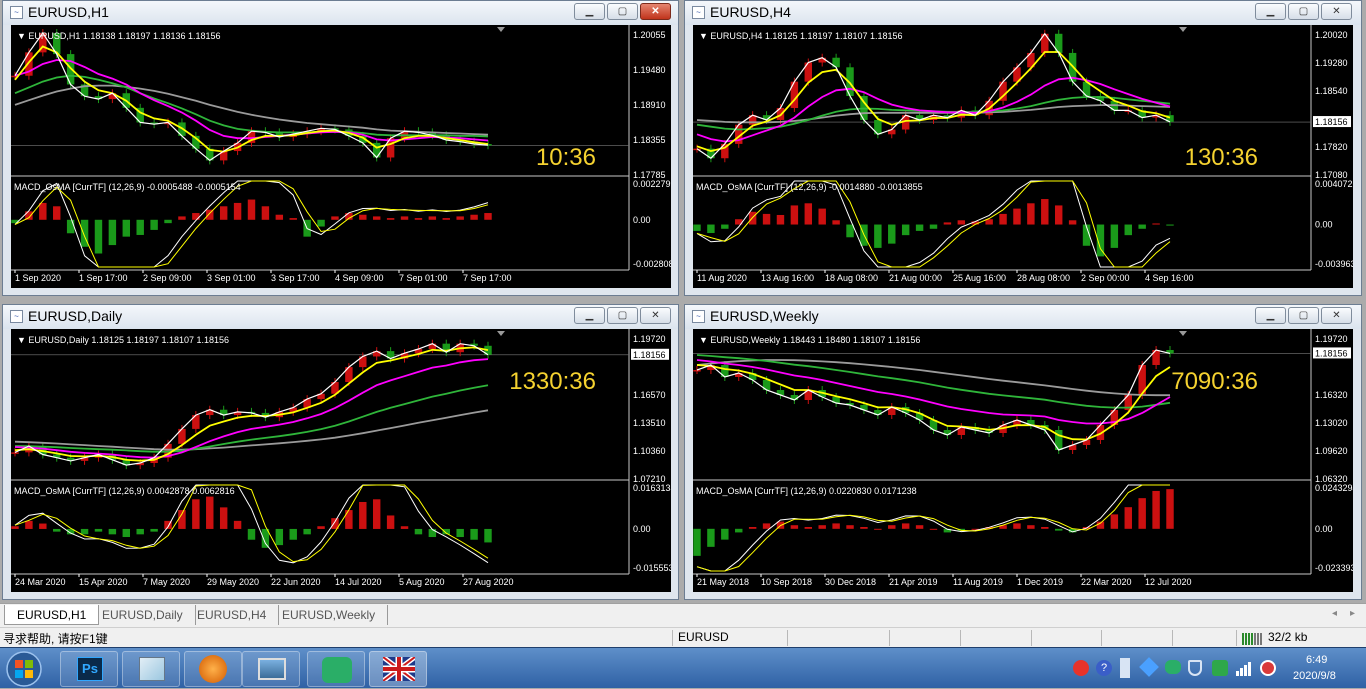 The height and width of the screenshot is (689, 1366). What do you see at coordinates (1331, 423) in the screenshot?
I see `price-tick: 1.13020` at bounding box center [1331, 423].